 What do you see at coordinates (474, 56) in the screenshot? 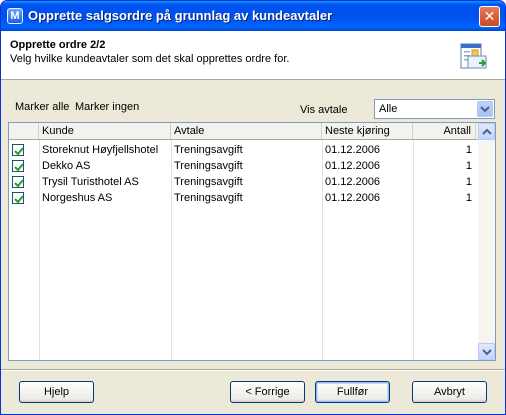
I see `document-wizard-icon` at bounding box center [474, 56].